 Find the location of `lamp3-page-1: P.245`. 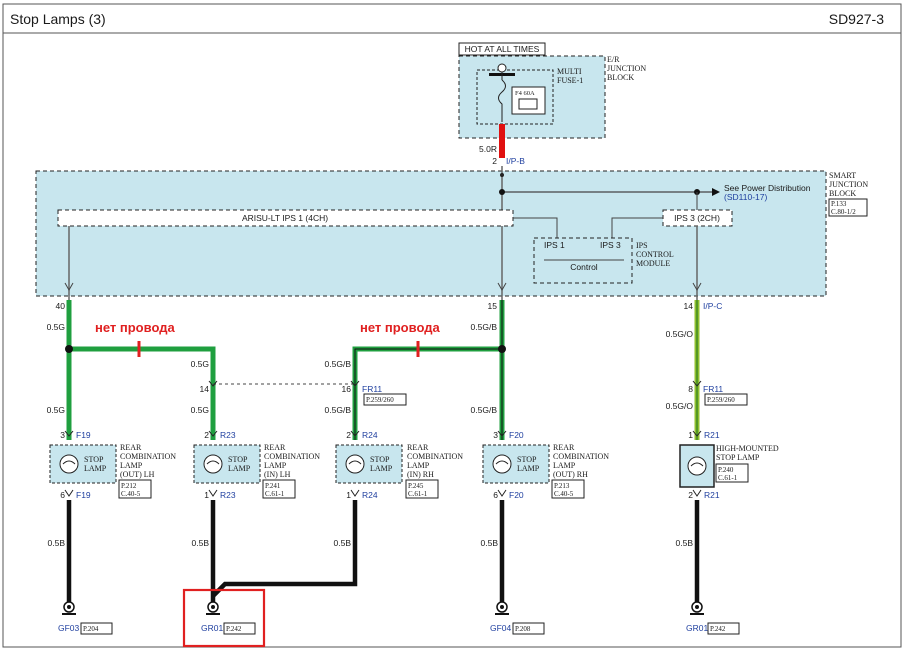

lamp3-page-1: P.245 is located at coordinates (416, 486).